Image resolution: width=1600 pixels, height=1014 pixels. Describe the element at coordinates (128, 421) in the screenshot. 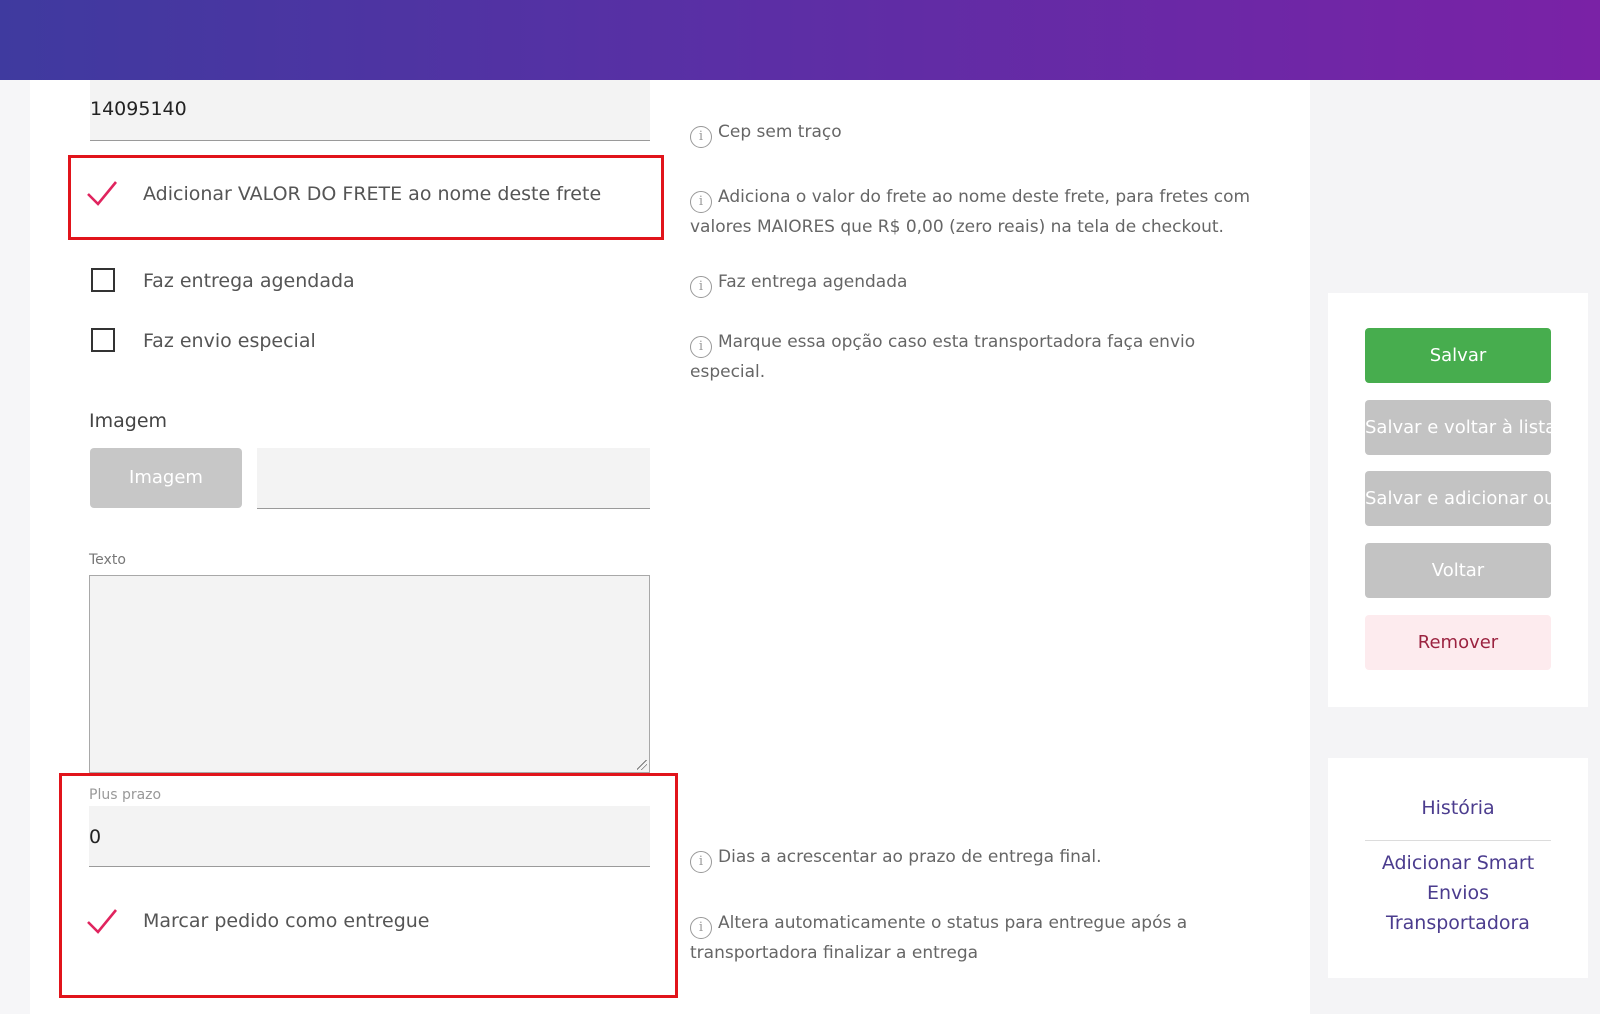

I see `image-section-label: Imagem` at that location.